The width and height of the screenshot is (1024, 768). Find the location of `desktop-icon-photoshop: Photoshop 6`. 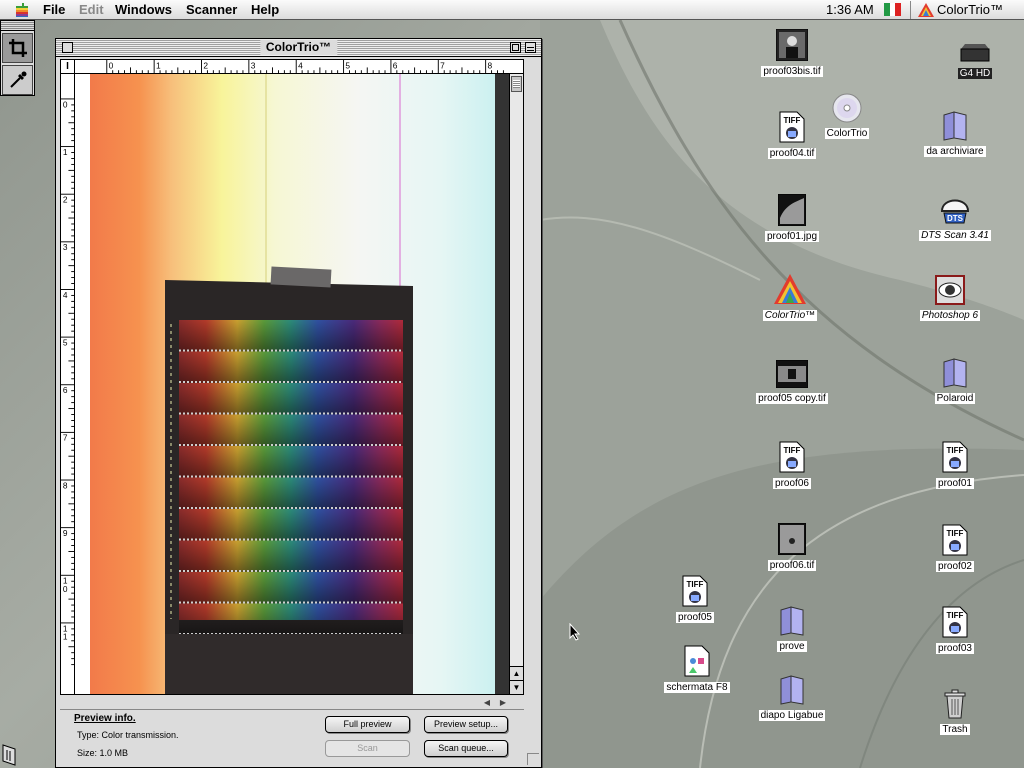

desktop-icon-photoshop: Photoshop 6 is located at coordinates (950, 299).